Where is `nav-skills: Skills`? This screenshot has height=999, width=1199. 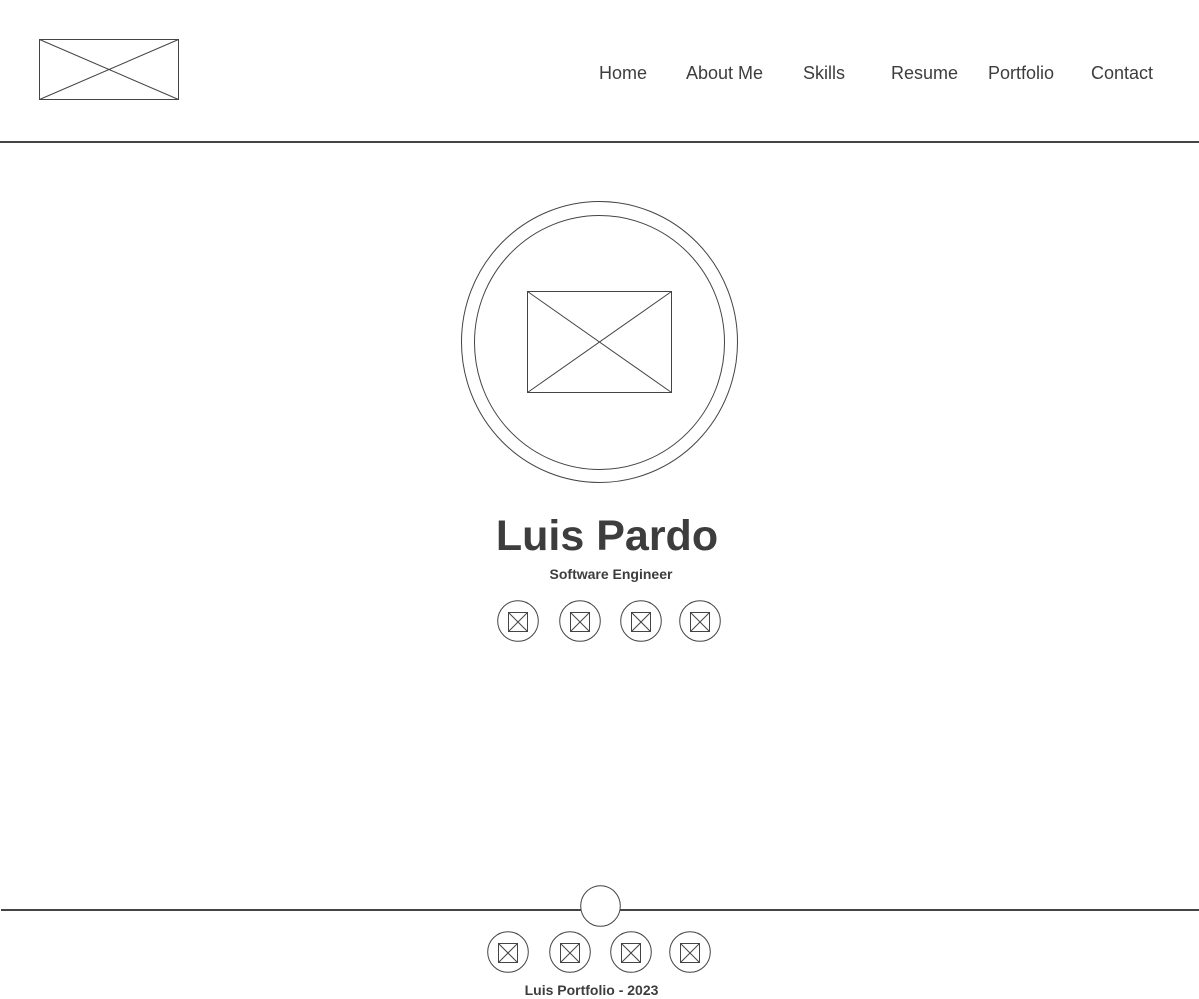
nav-skills: Skills is located at coordinates (824, 73).